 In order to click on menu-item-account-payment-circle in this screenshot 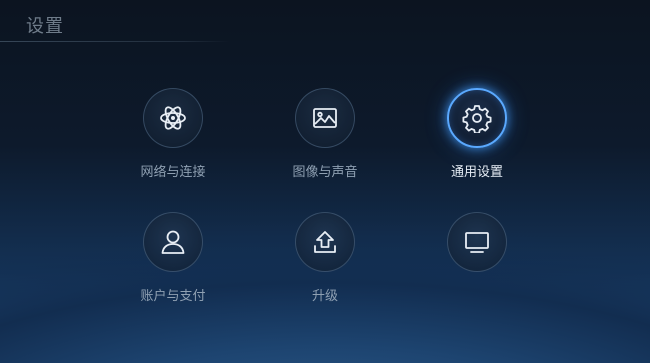, I will do `click(173, 242)`.